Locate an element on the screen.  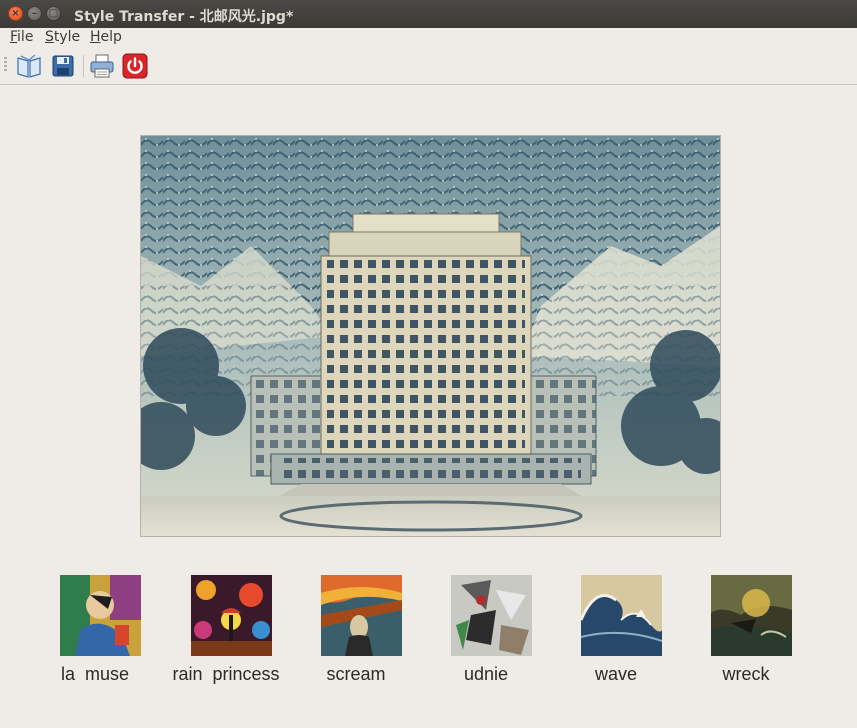
open-button is located at coordinates (29, 66).